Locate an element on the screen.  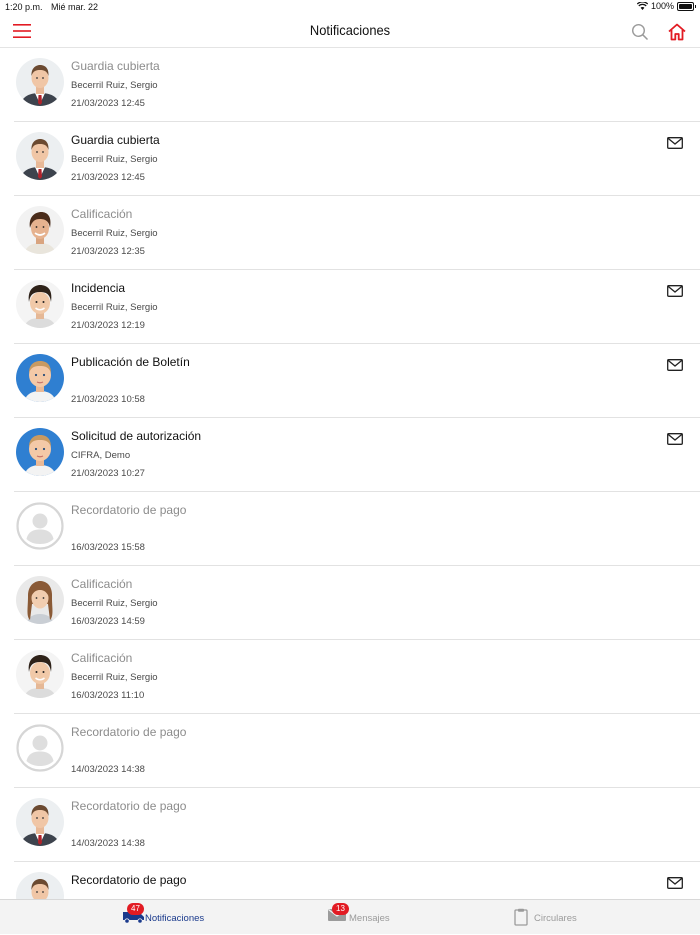
page-title: Notificaciones is located at coordinates (350, 30).